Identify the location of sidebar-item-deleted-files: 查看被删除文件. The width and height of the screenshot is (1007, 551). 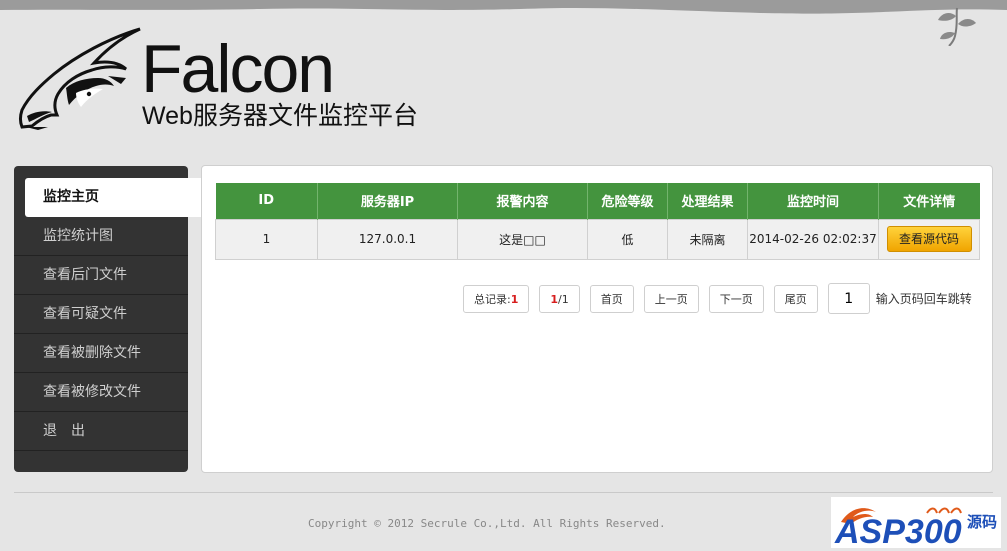
(101, 353).